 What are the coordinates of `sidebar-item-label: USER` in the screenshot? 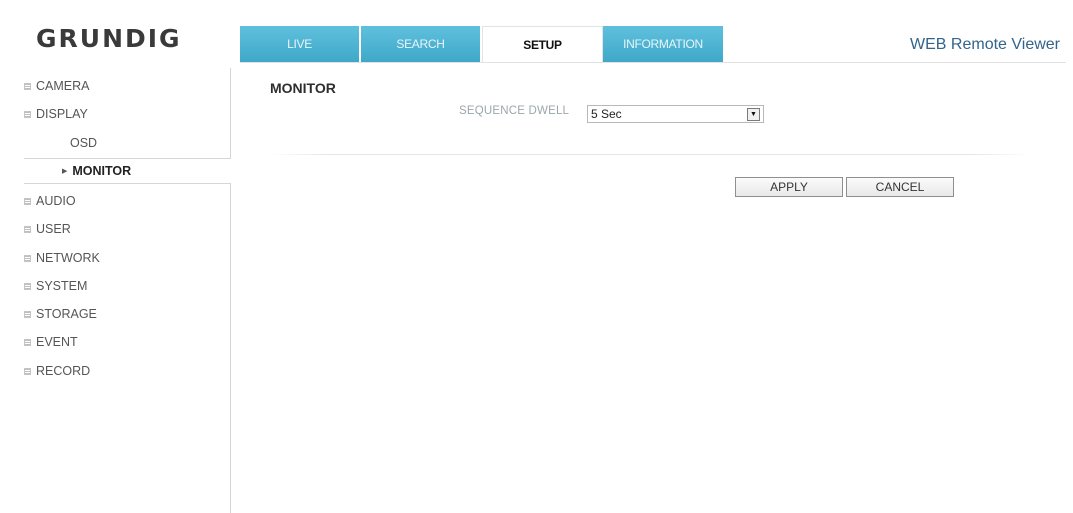 It's located at (53, 229).